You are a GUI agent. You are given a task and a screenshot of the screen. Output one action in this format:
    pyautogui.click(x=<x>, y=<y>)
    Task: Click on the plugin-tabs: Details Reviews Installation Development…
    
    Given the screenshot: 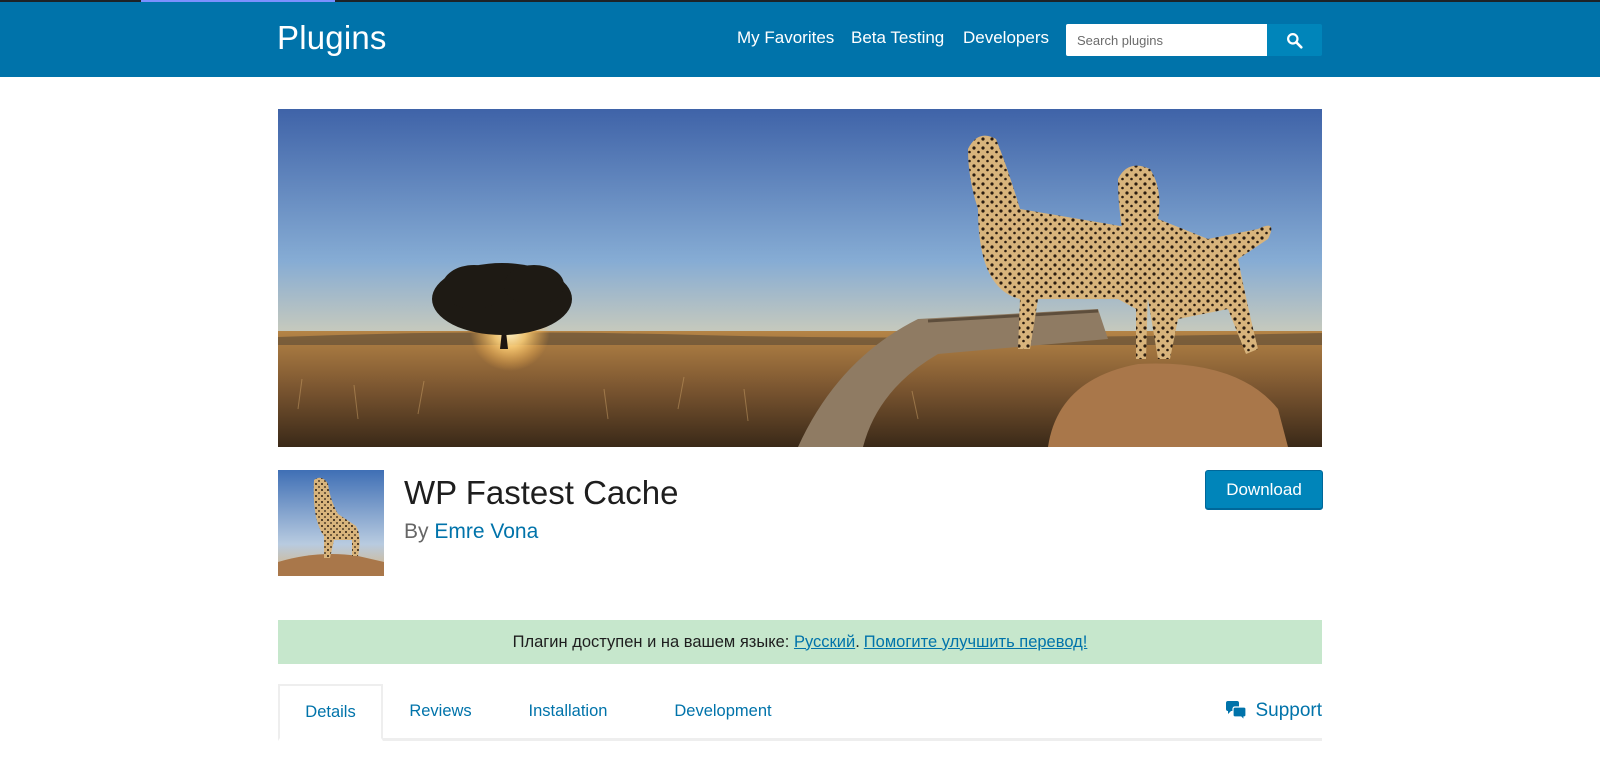 What is the action you would take?
    pyautogui.click(x=800, y=712)
    